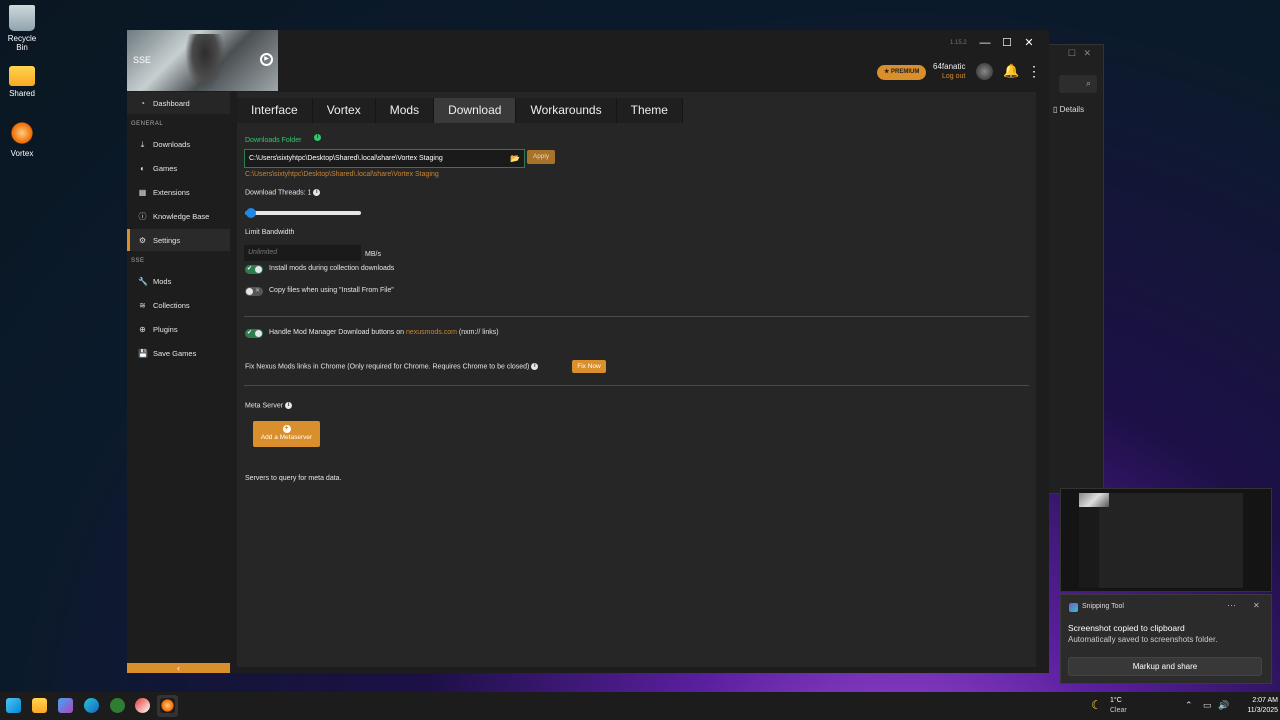 The image size is (1280, 720). Describe the element at coordinates (1118, 710) in the screenshot. I see `weather-condition: Clear` at that location.